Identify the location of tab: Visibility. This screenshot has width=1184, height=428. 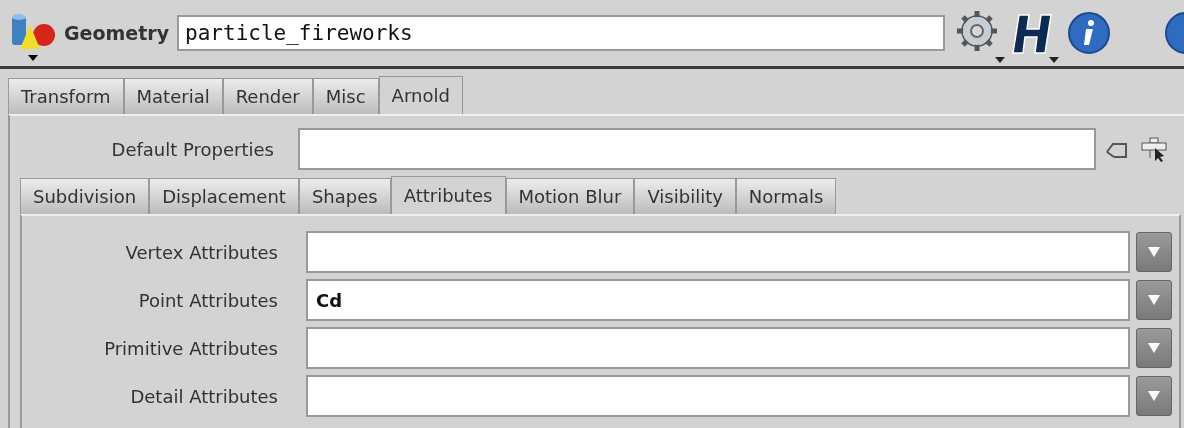
(685, 196).